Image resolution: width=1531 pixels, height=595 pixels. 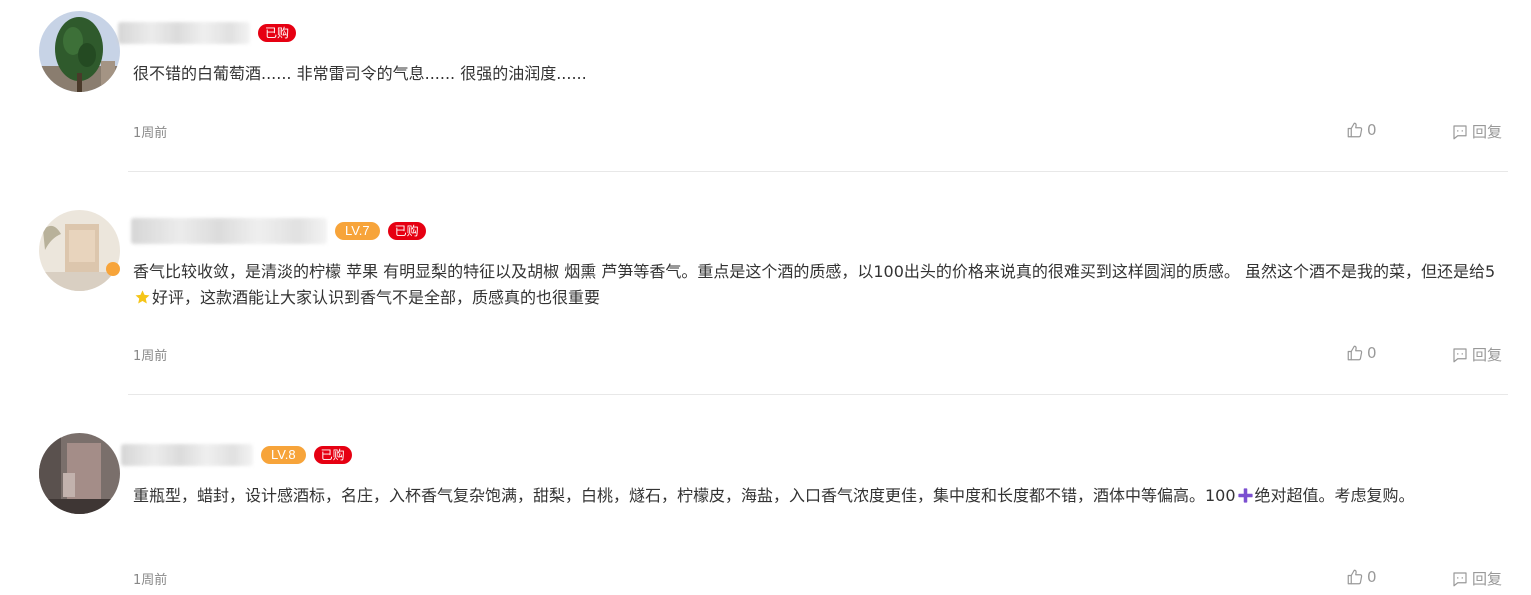 I want to click on user-info: 已购, so click(x=207, y=33).